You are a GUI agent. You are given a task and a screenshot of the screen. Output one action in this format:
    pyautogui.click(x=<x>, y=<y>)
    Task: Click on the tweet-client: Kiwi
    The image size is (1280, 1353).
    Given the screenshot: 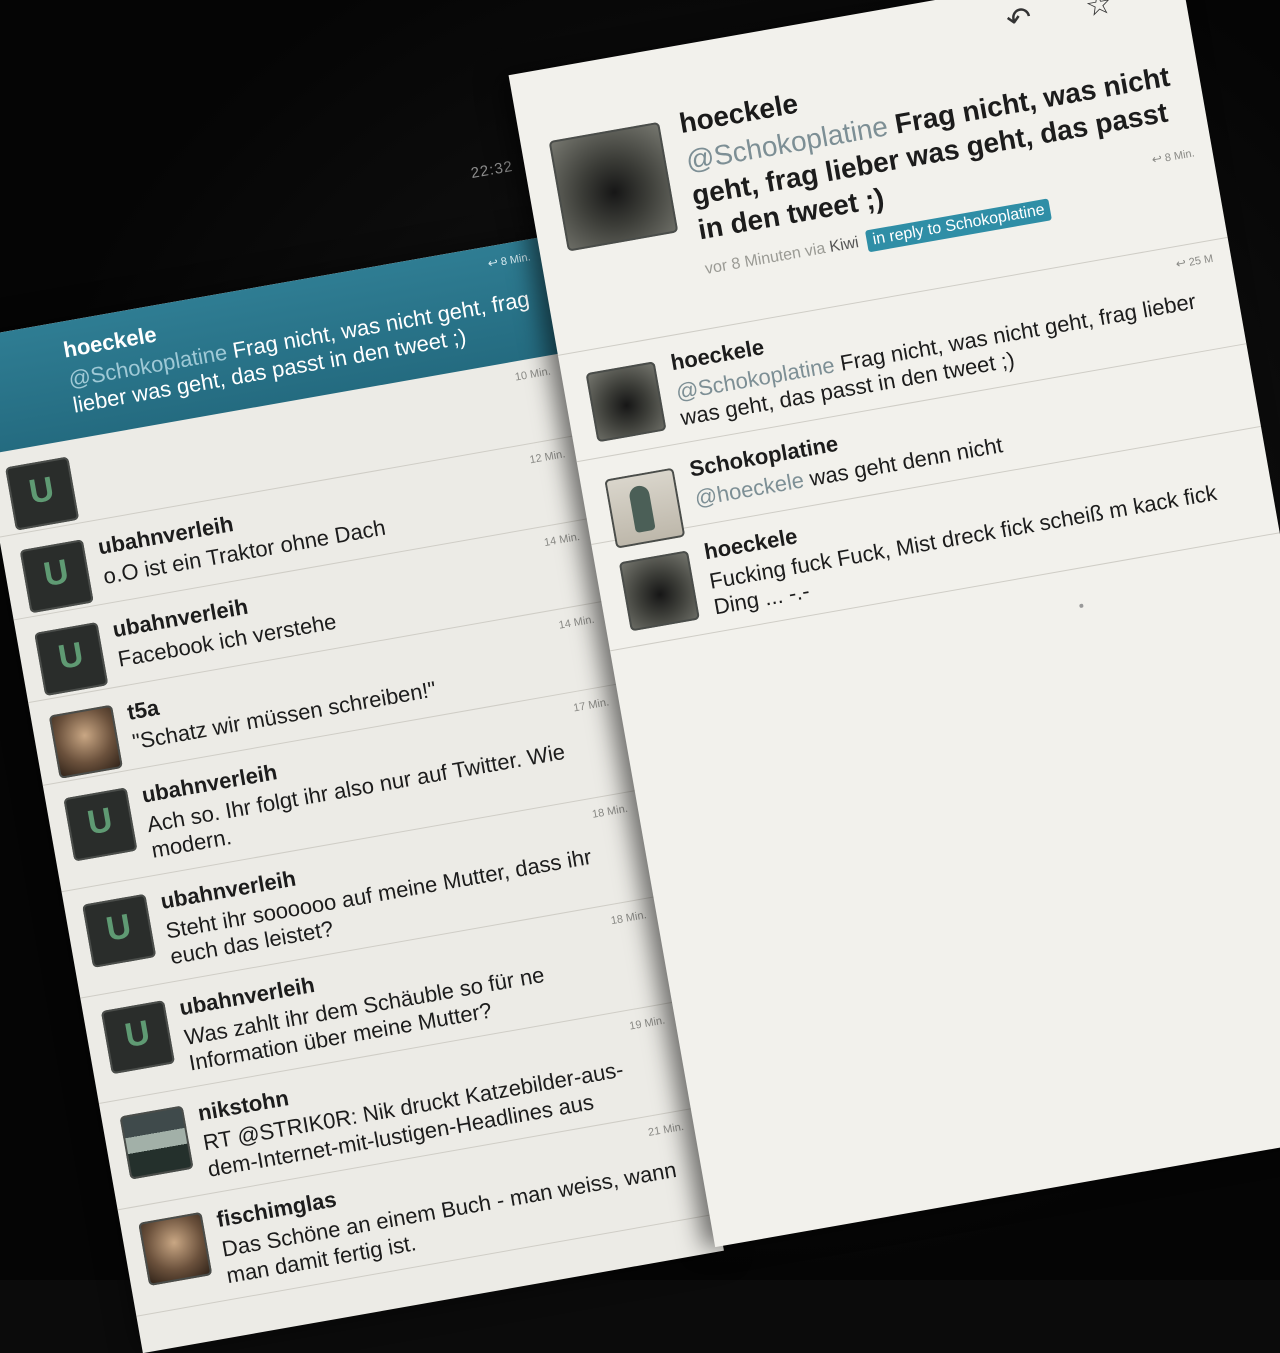 What is the action you would take?
    pyautogui.click(x=844, y=245)
    